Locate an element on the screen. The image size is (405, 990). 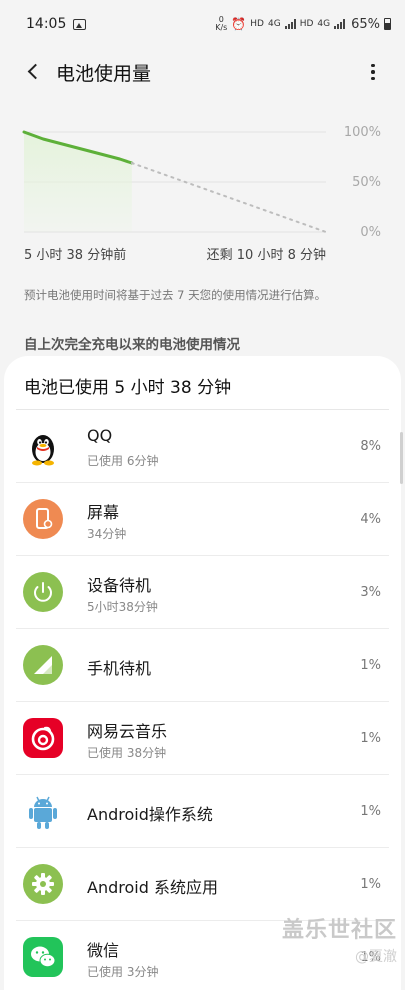
estimate-note: 预计电池使用时间将基于过去 7 天您的使用情况进行估算。 is located at coordinates (175, 295).